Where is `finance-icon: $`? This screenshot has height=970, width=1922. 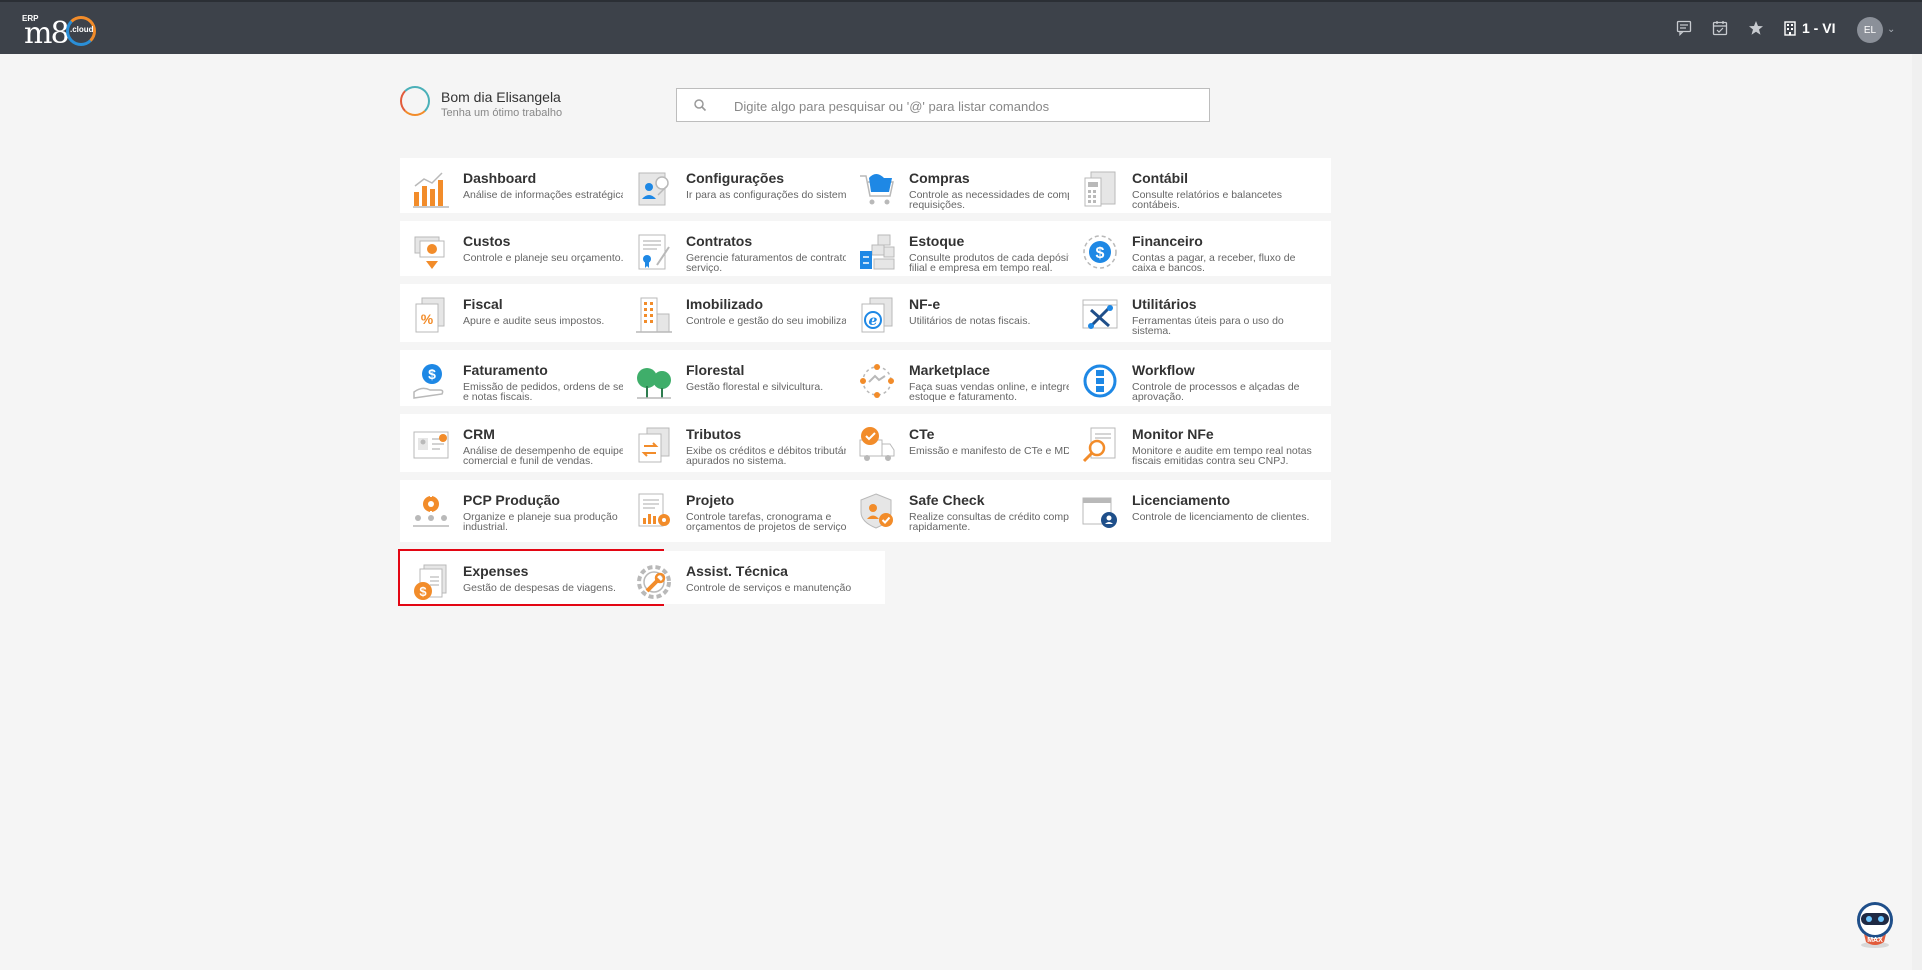 finance-icon: $ is located at coordinates (1100, 252).